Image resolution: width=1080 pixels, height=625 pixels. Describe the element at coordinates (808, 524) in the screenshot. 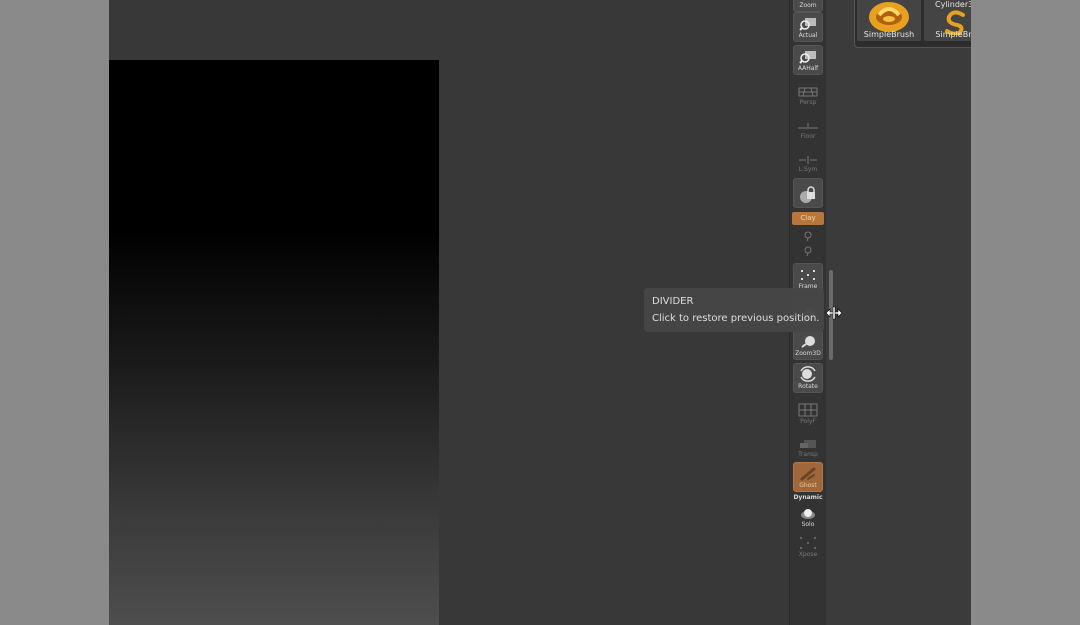

I see `solo-label: Solo` at that location.